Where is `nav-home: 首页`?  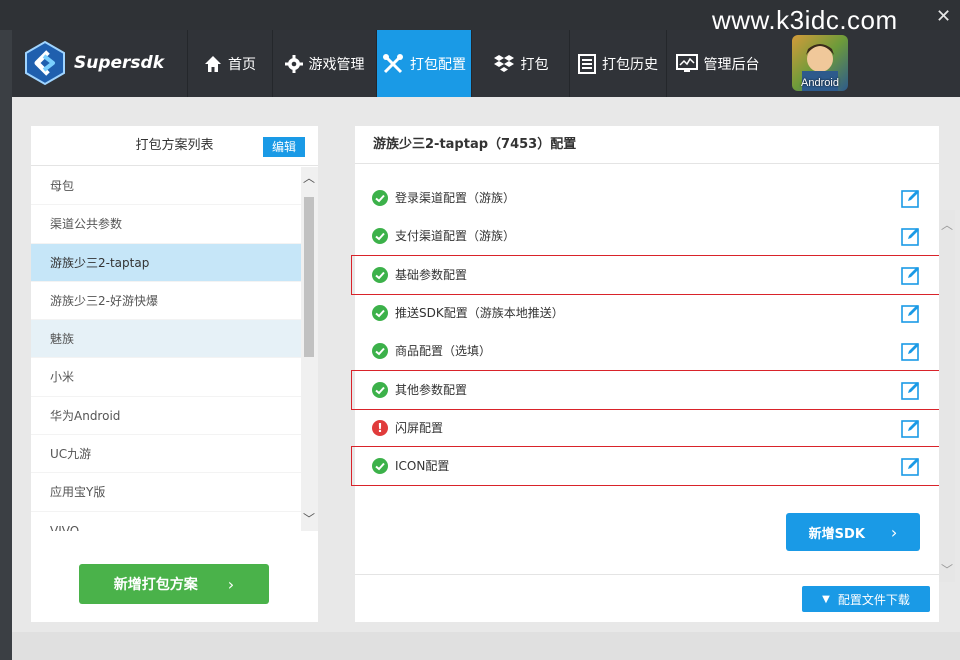 nav-home: 首页 is located at coordinates (229, 63).